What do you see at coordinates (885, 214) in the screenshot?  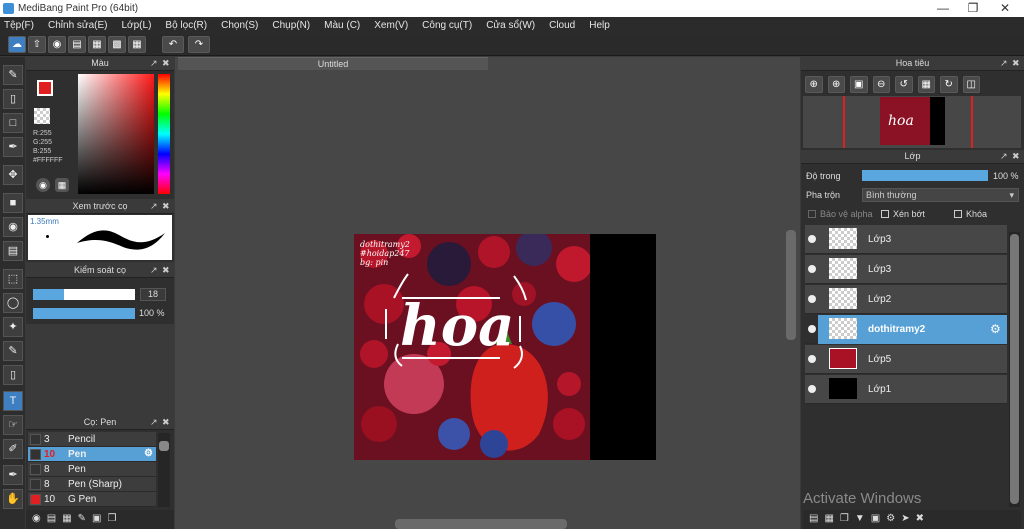 I see `clipping-checkbox` at bounding box center [885, 214].